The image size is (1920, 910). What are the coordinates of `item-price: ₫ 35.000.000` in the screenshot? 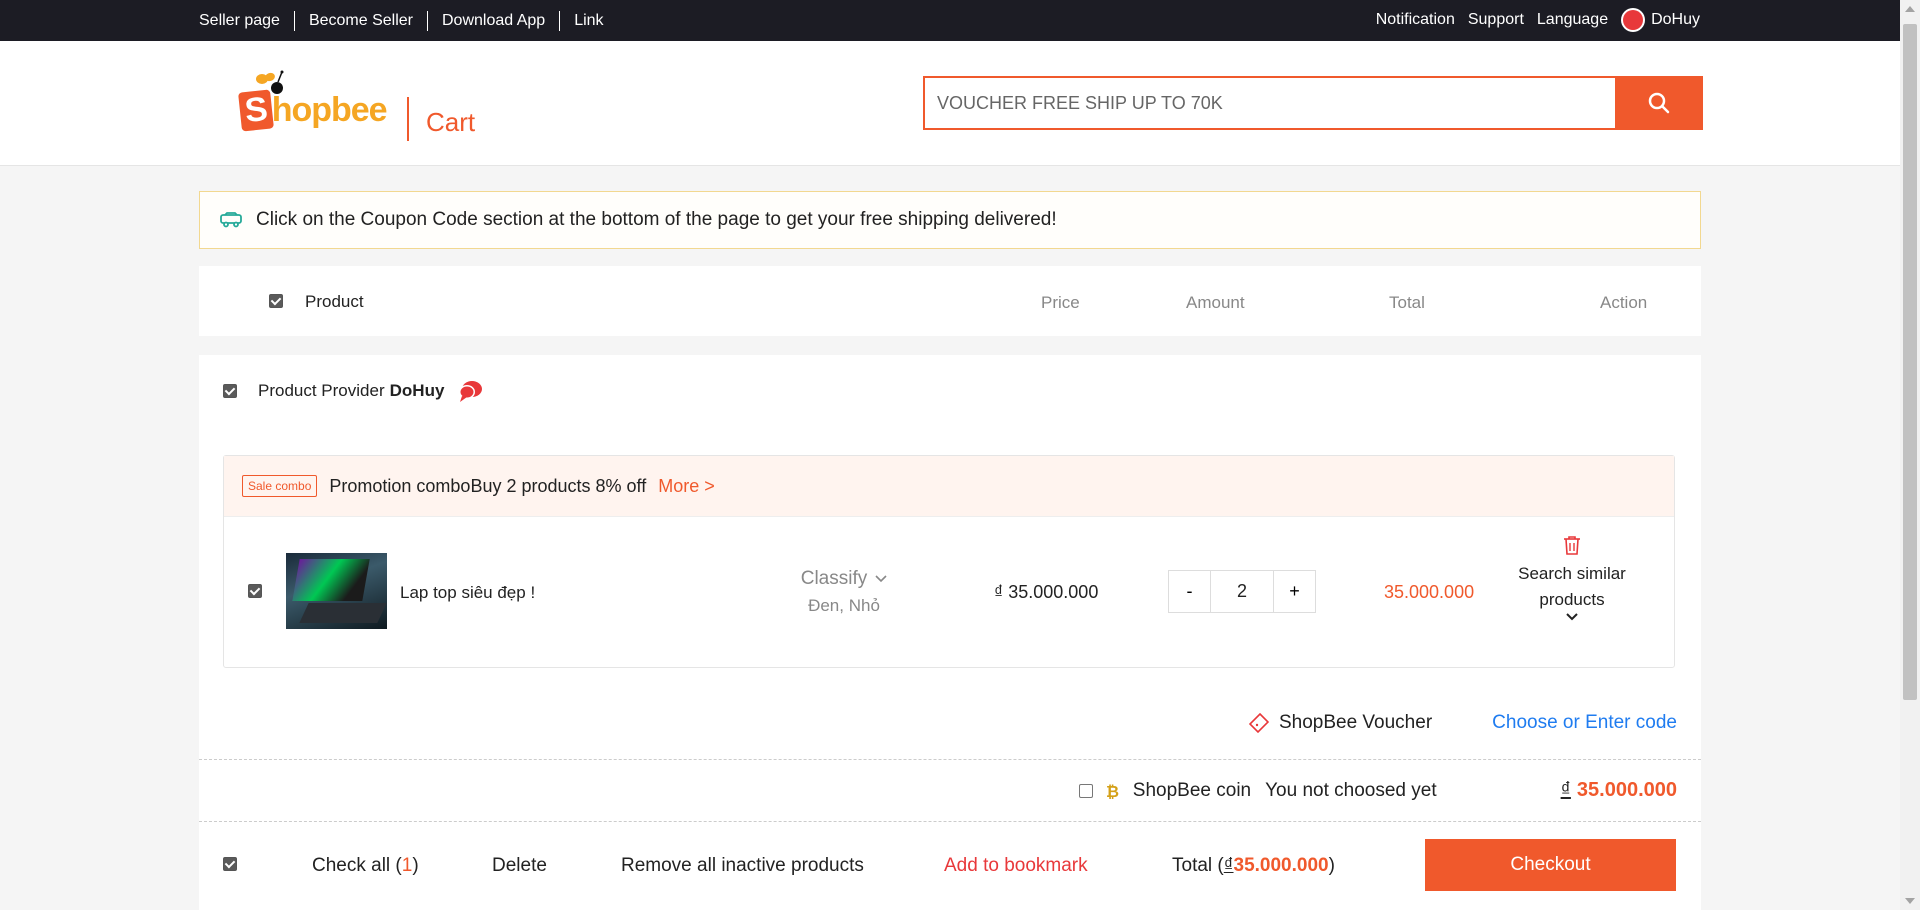 It's located at (1046, 592).